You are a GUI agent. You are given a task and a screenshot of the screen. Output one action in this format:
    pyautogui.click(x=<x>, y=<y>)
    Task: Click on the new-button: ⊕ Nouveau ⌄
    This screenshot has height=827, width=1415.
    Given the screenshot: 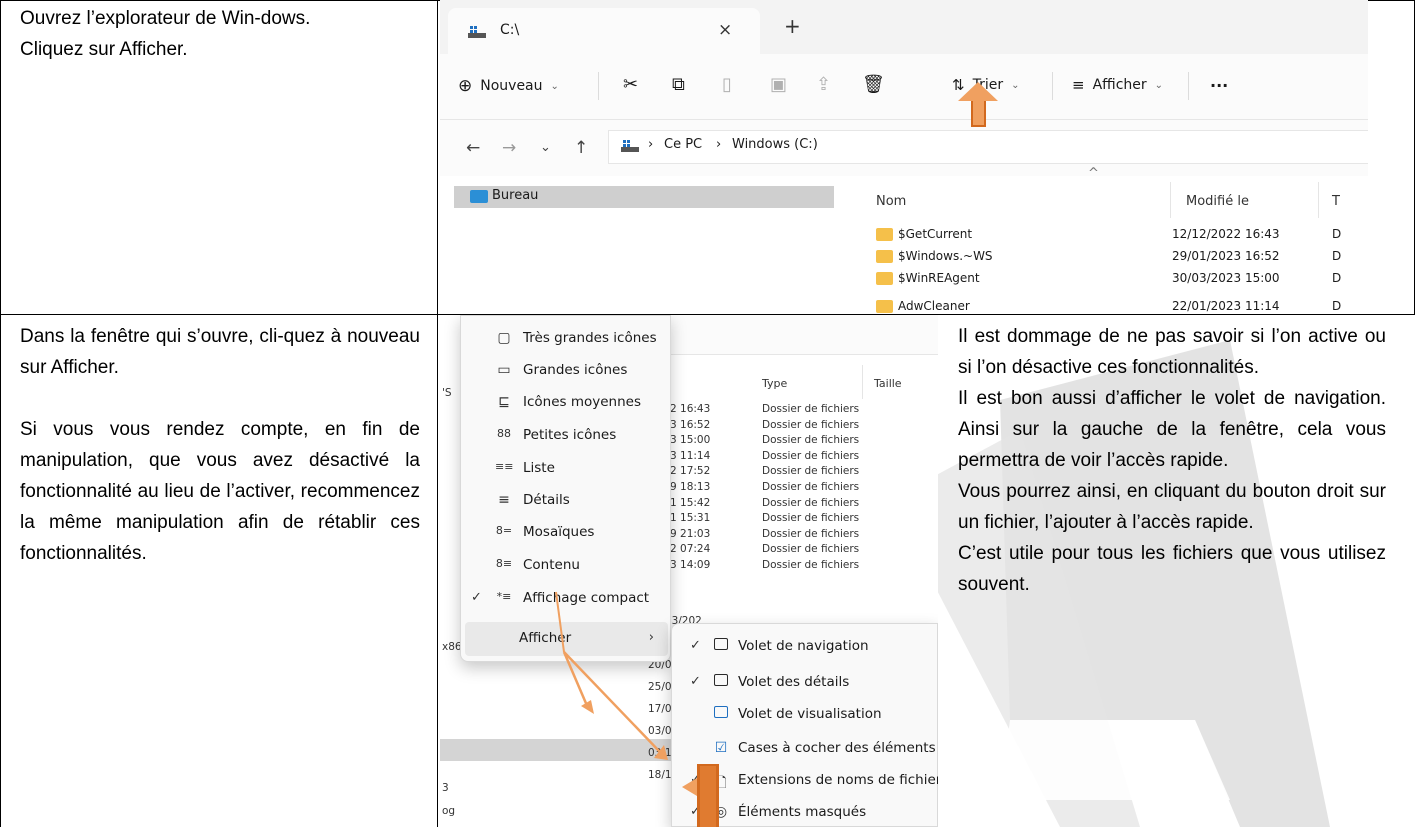 What is the action you would take?
    pyautogui.click(x=508, y=86)
    